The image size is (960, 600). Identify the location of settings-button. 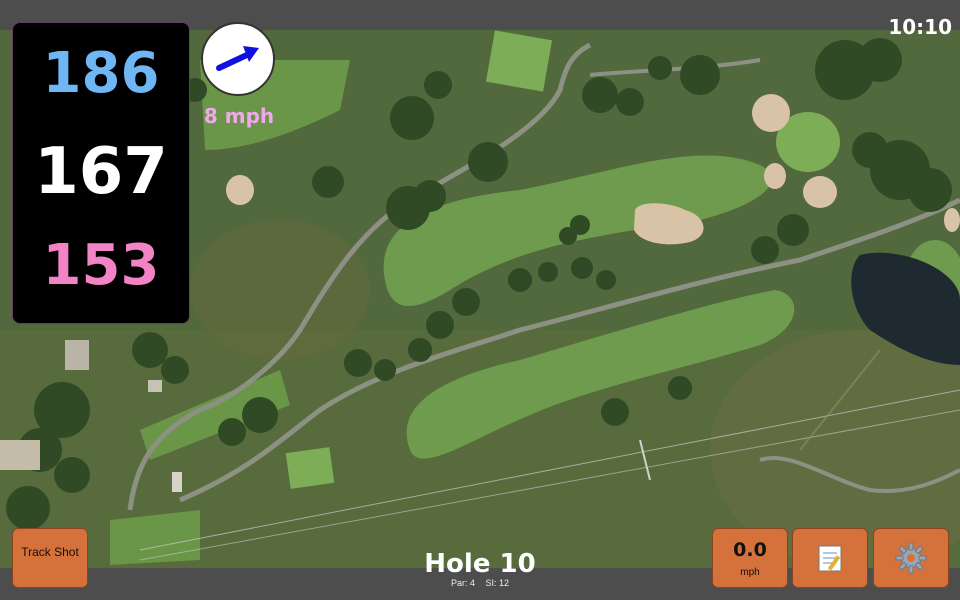
(911, 558).